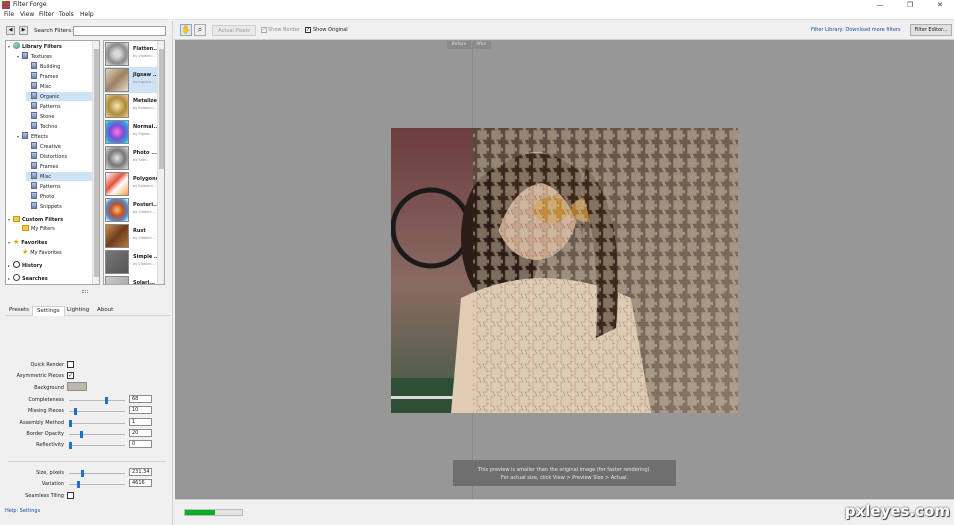 The width and height of the screenshot is (954, 525). Describe the element at coordinates (70, 375) in the screenshot. I see `asymmetric-pieces-checkbox: ✓` at that location.